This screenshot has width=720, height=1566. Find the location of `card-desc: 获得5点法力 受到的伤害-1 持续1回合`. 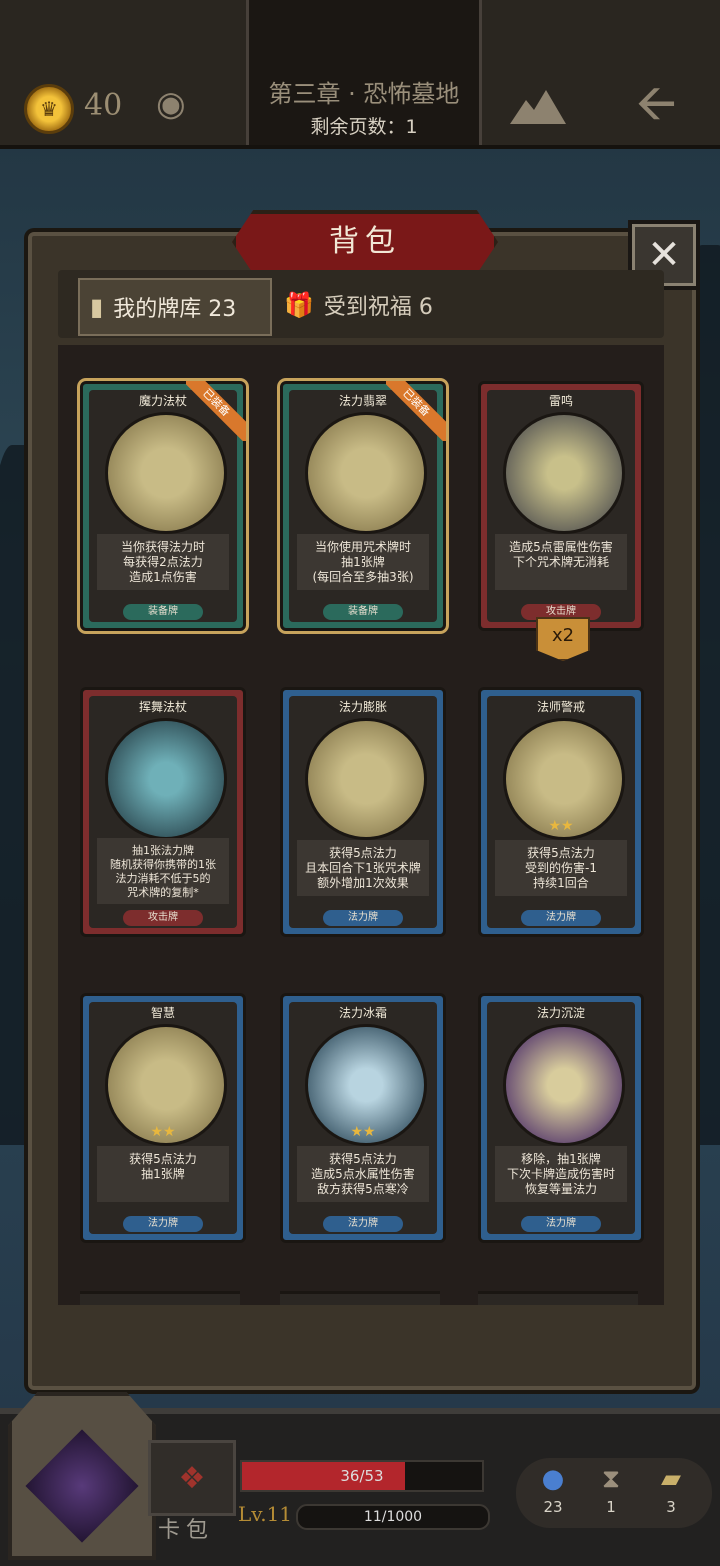

card-desc: 获得5点法力 受到的伤害-1 持续1回合 is located at coordinates (561, 868).